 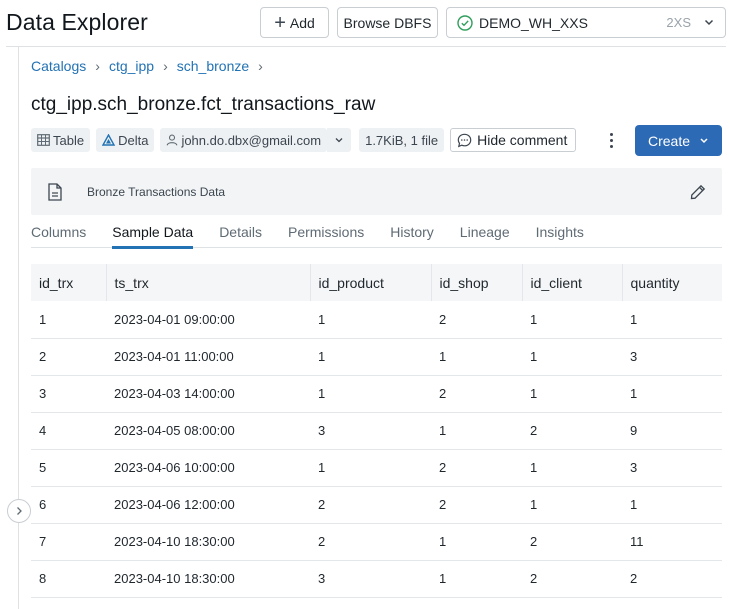 What do you see at coordinates (69, 140) in the screenshot?
I see `table-type-label: Table` at bounding box center [69, 140].